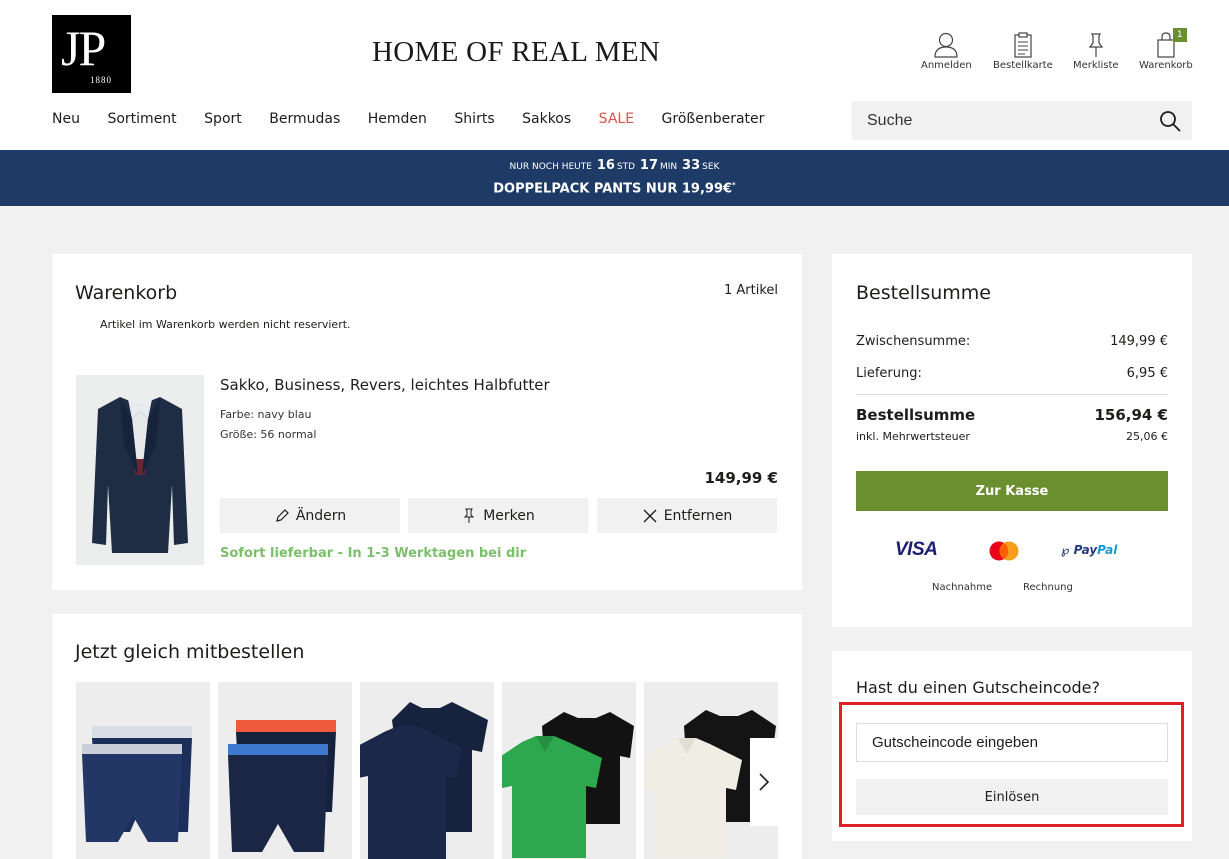 This screenshot has height=859, width=1229. I want to click on cart-link: Warenkorb 1, so click(1166, 49).